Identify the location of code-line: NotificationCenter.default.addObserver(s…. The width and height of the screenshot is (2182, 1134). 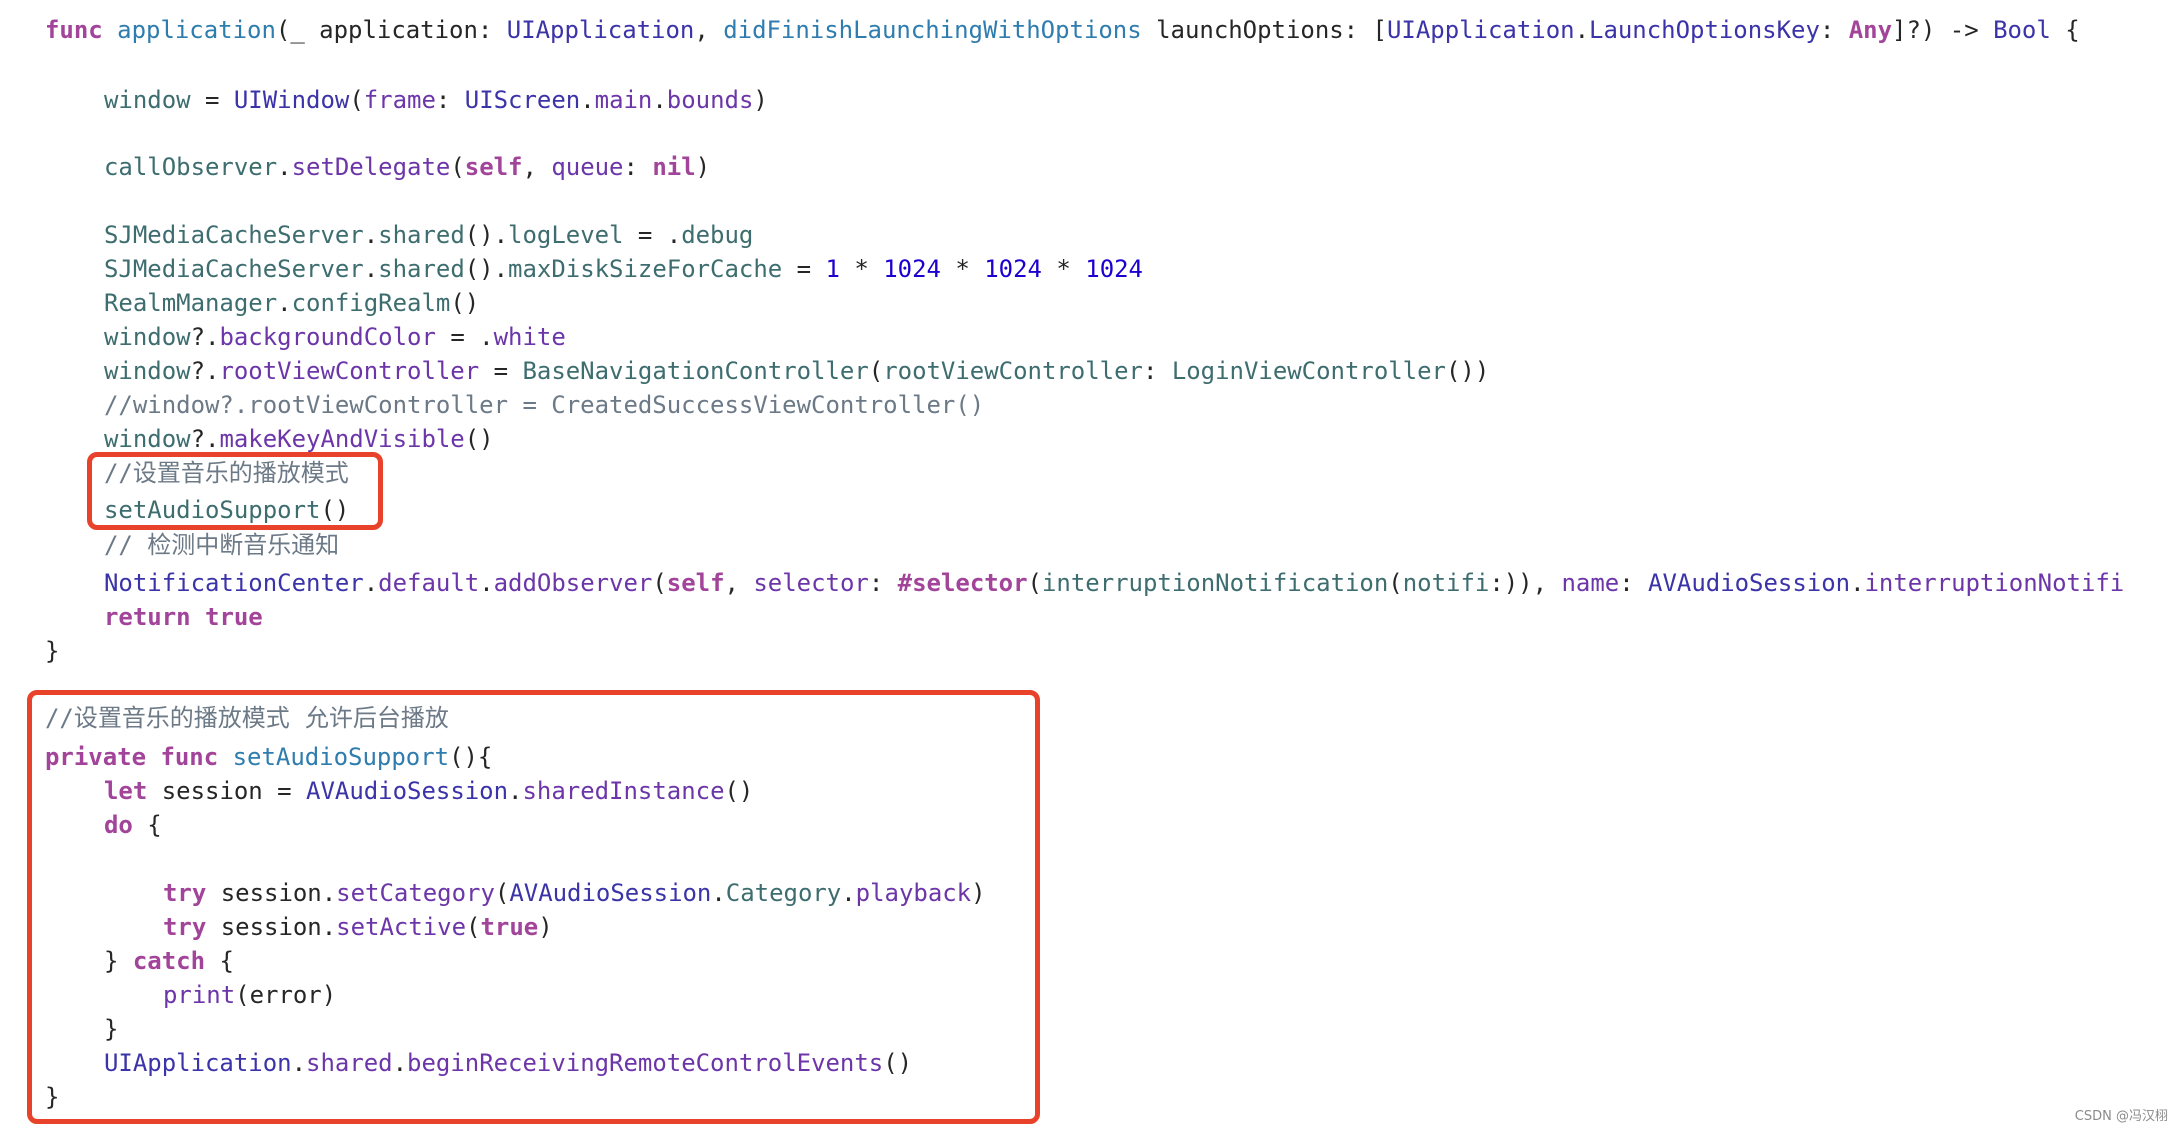
(1114, 583).